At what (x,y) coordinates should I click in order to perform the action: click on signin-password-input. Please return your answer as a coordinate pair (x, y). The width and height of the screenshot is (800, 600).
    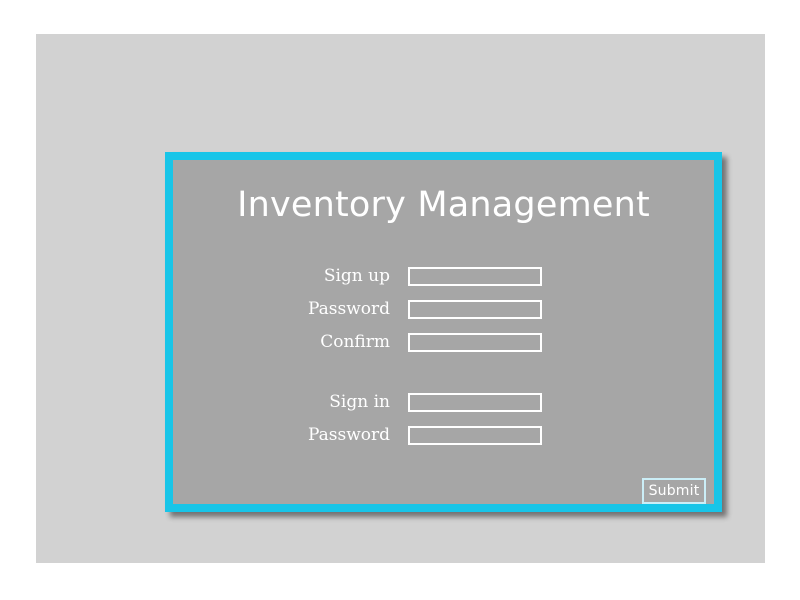
    Looking at the image, I should click on (475, 435).